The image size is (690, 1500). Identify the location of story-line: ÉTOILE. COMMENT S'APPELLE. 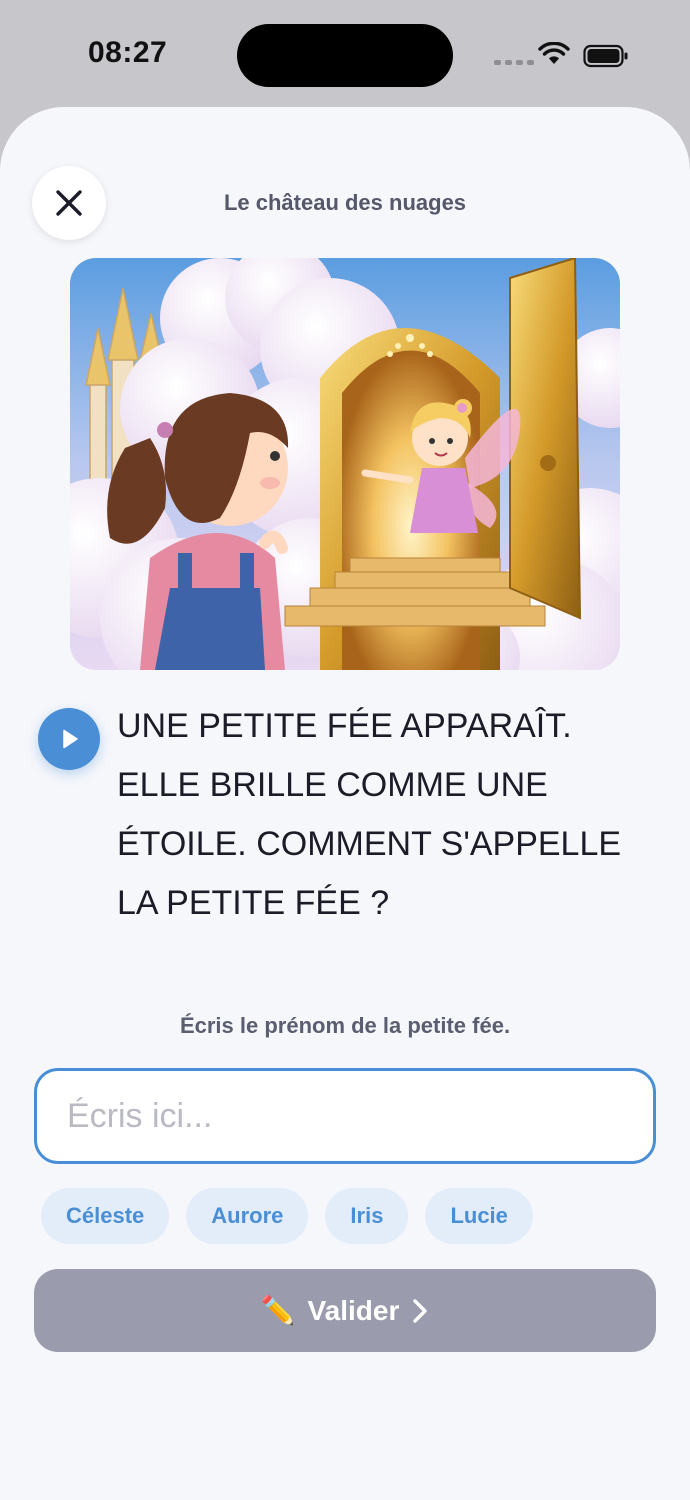
(369, 844).